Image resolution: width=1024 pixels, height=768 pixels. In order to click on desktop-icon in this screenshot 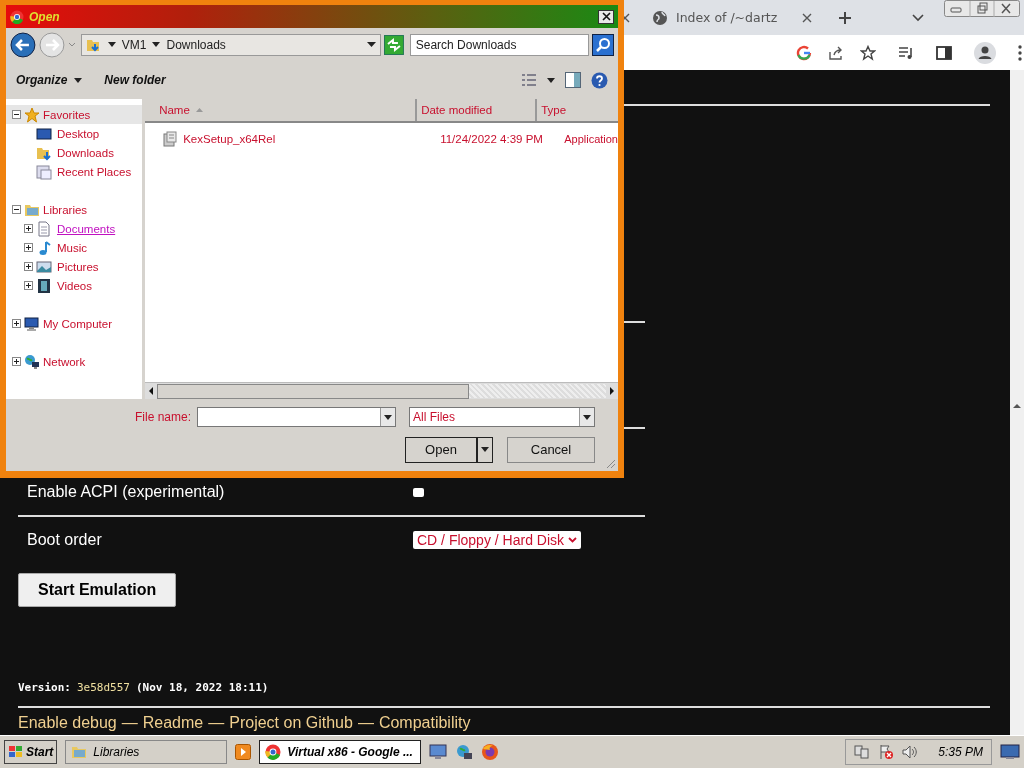, I will do `click(44, 133)`.